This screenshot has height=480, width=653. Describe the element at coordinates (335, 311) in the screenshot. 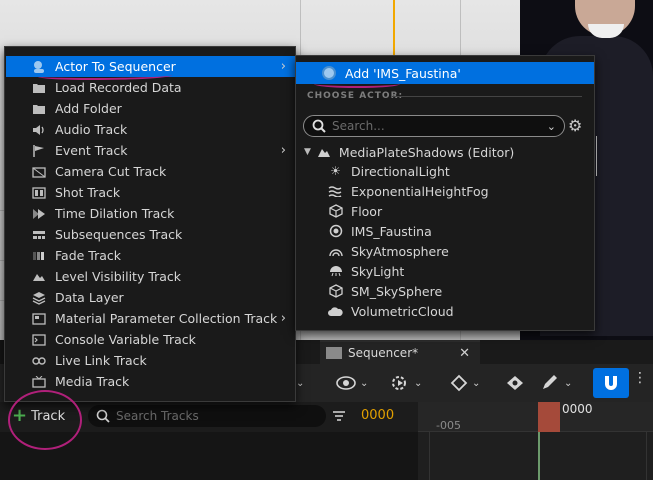

I see `cloud-icon` at that location.